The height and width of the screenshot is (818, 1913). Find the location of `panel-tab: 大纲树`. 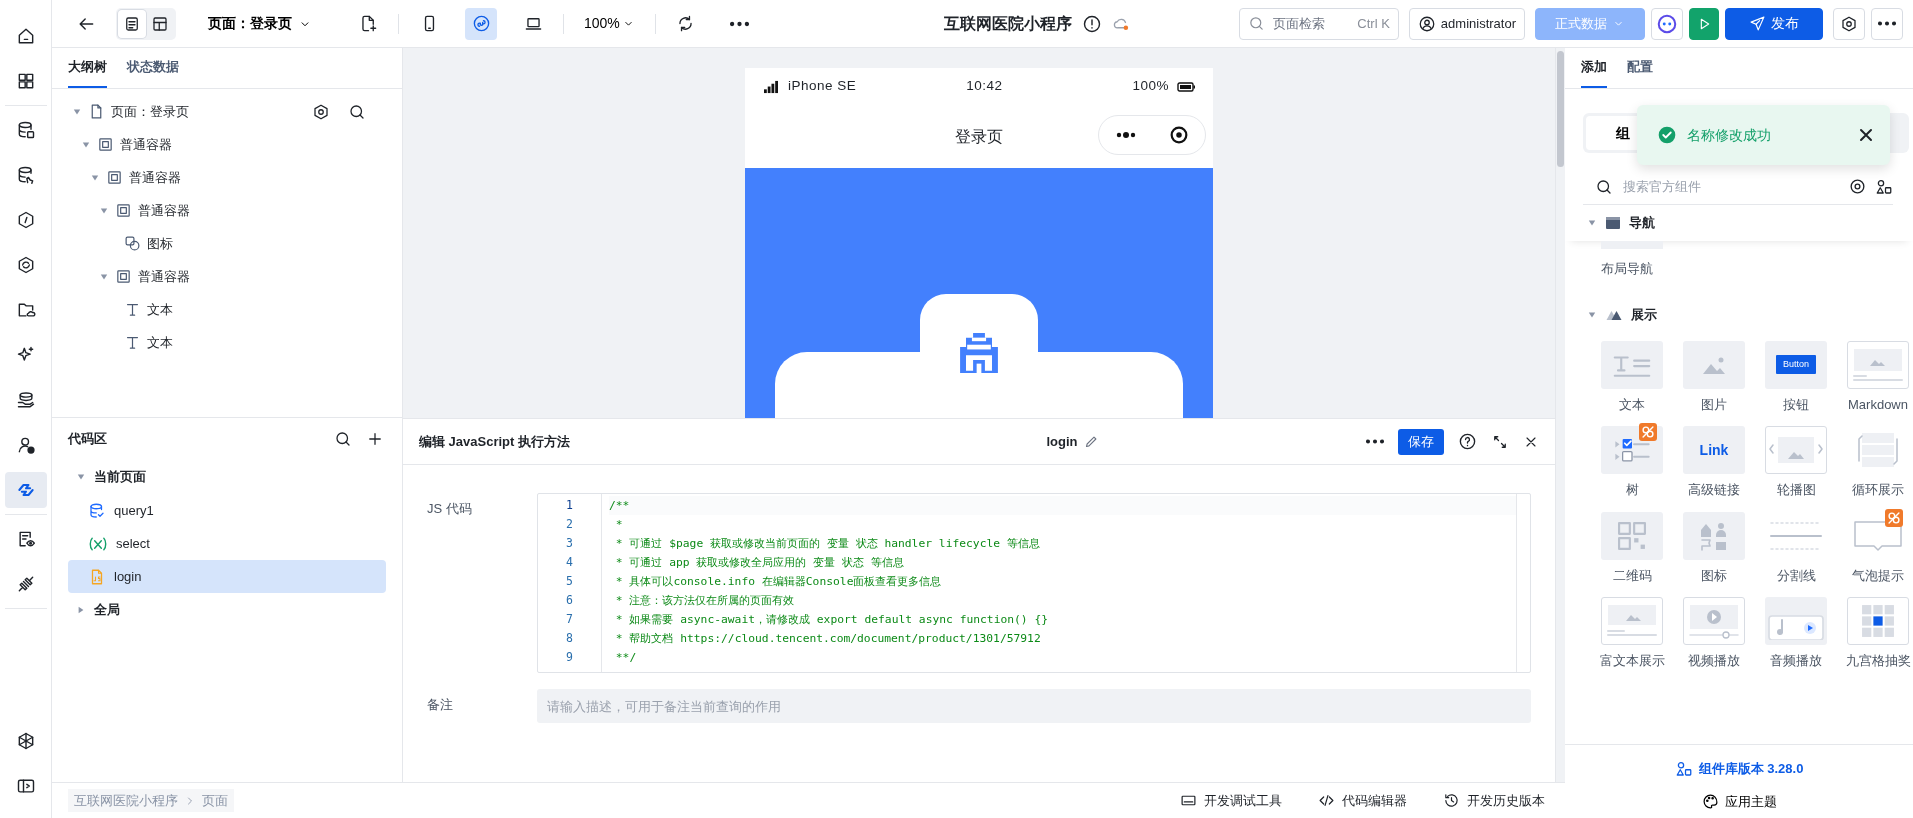

panel-tab: 大纲树 is located at coordinates (87, 68).